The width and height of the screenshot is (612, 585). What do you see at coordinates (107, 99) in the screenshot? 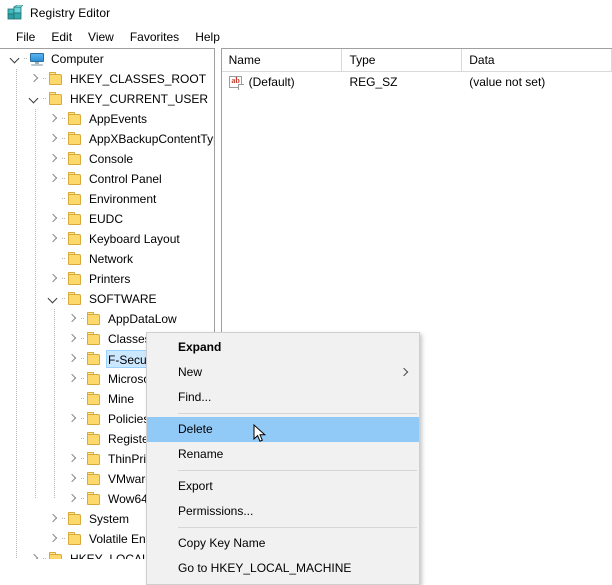
I see `tree-item: HKEY_CURRENT_USER` at bounding box center [107, 99].